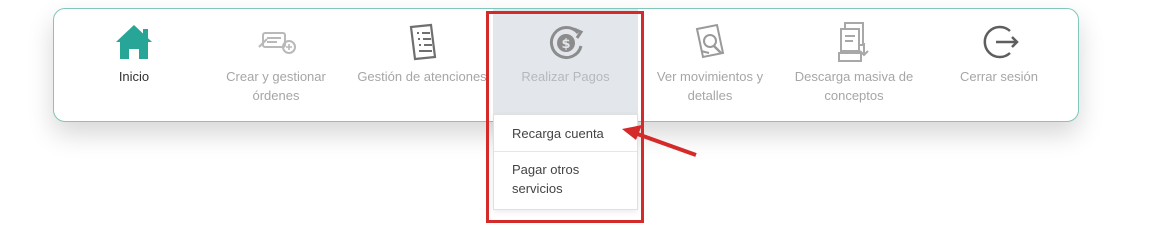  Describe the element at coordinates (999, 42) in the screenshot. I see `logout-icon` at that location.